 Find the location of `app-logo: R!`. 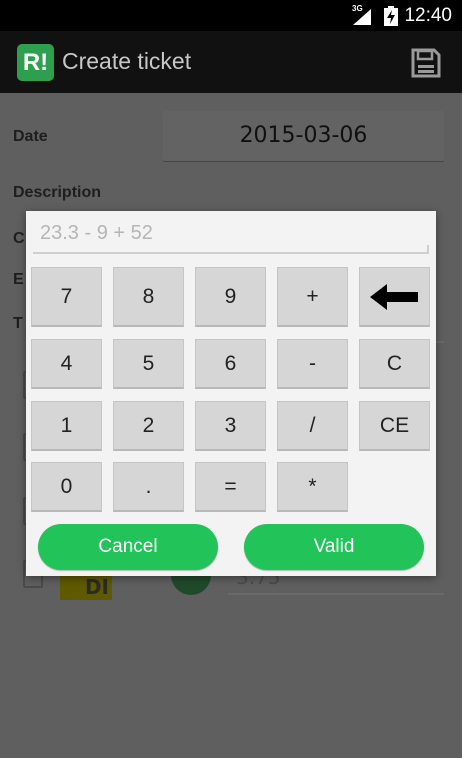

app-logo: R! is located at coordinates (35, 62).